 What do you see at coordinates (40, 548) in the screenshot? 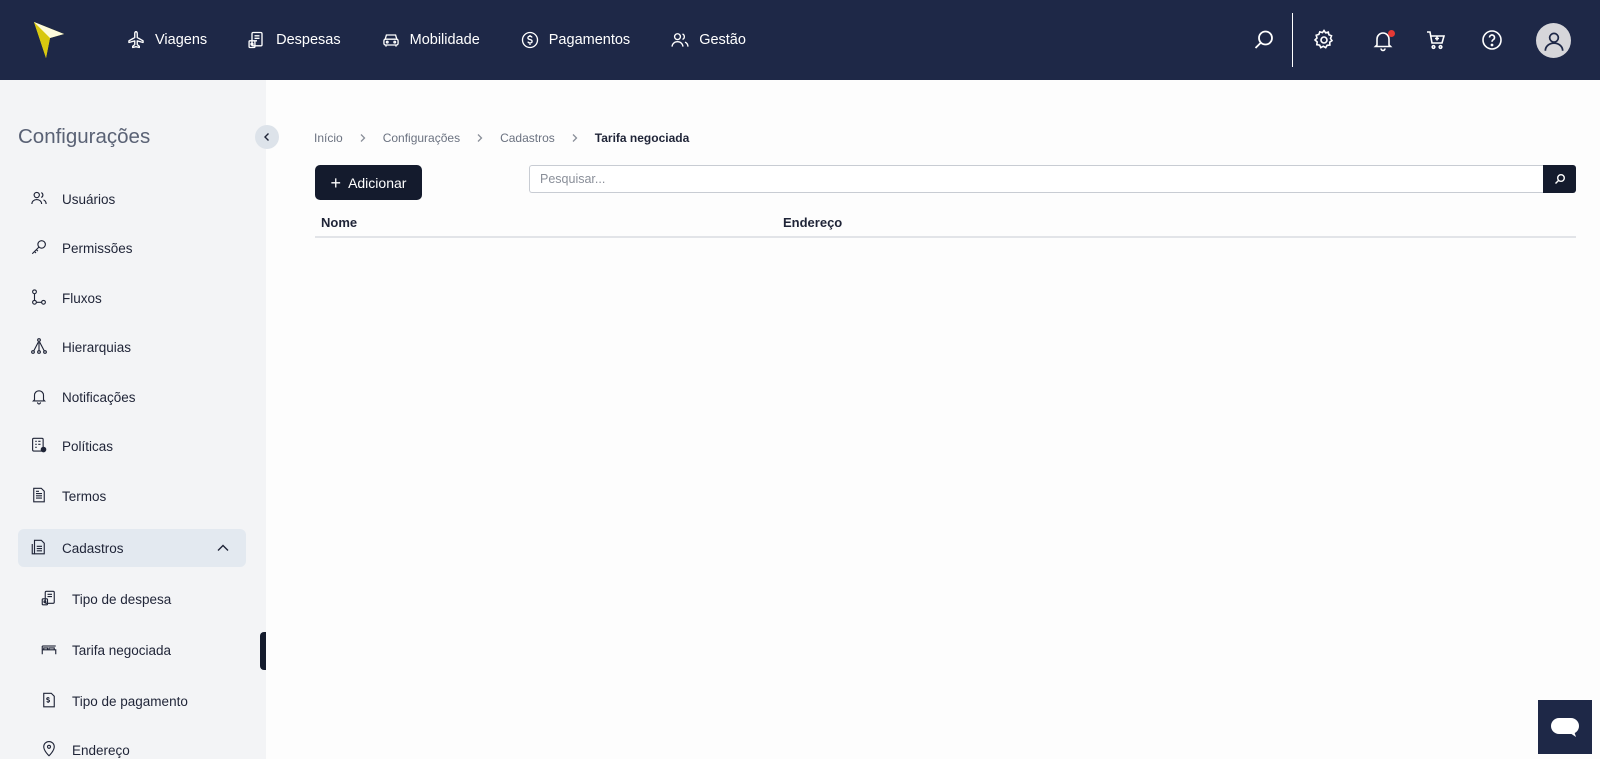
I see `file-list-icon` at bounding box center [40, 548].